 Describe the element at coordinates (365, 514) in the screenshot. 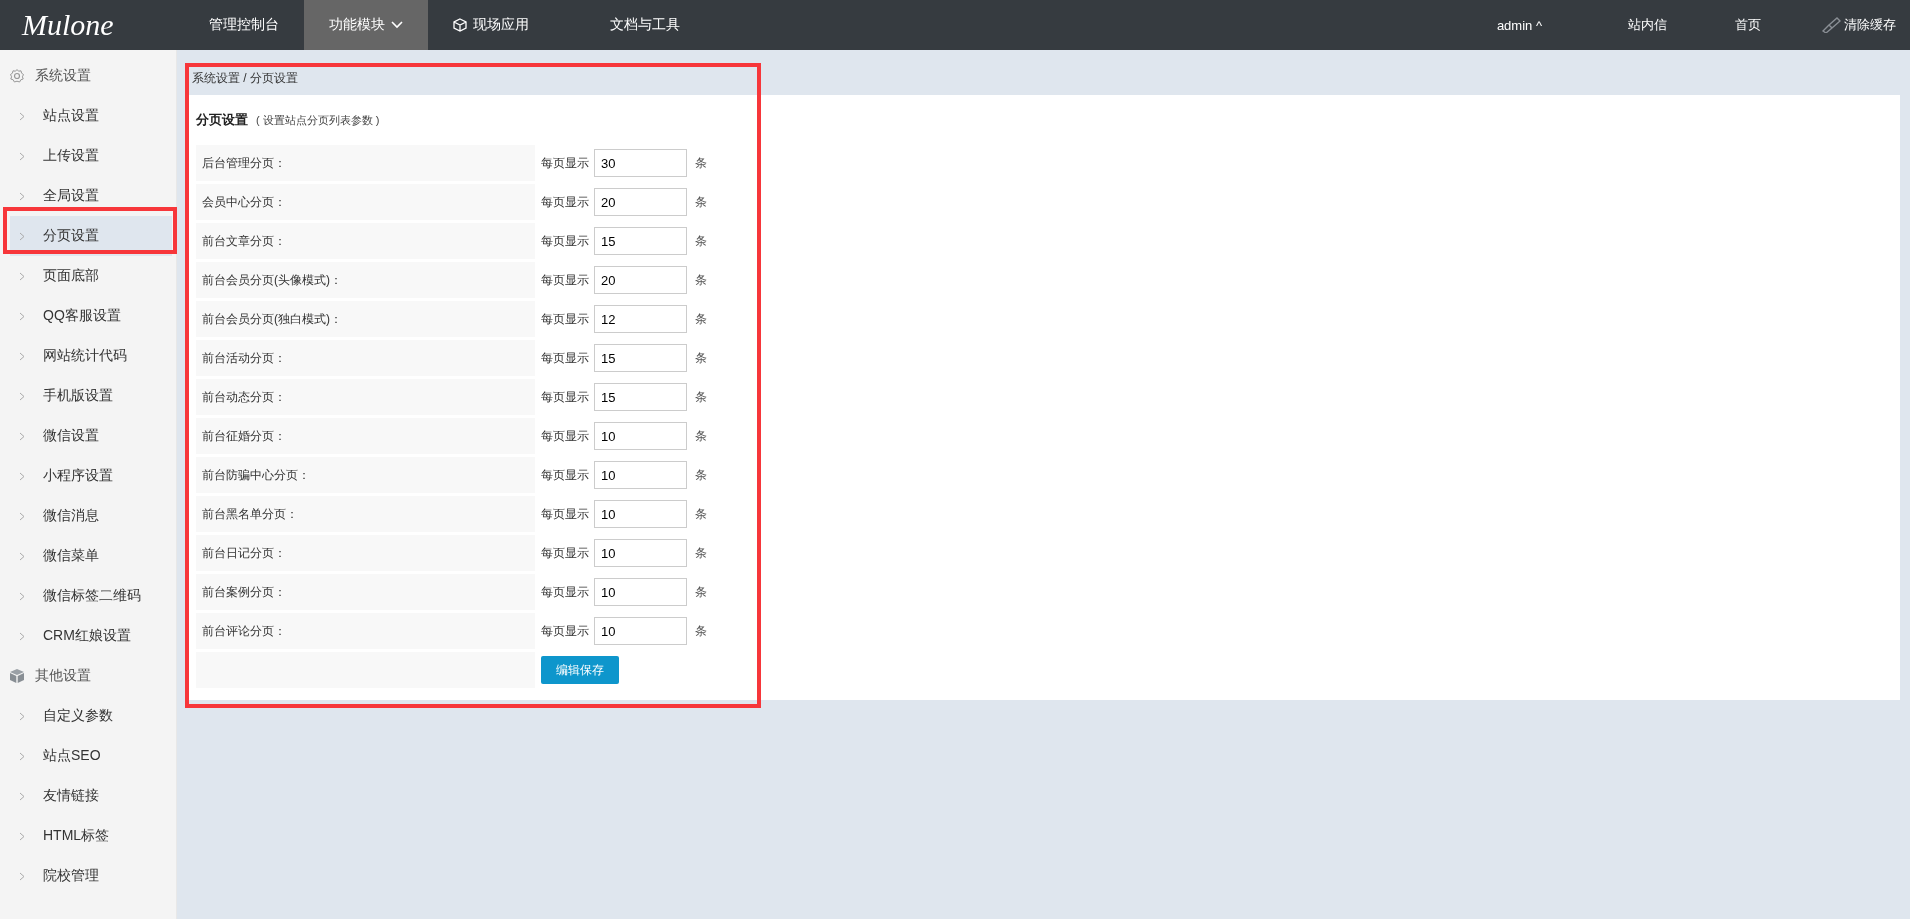

I see `field-label: 前台黑名单分页：` at that location.